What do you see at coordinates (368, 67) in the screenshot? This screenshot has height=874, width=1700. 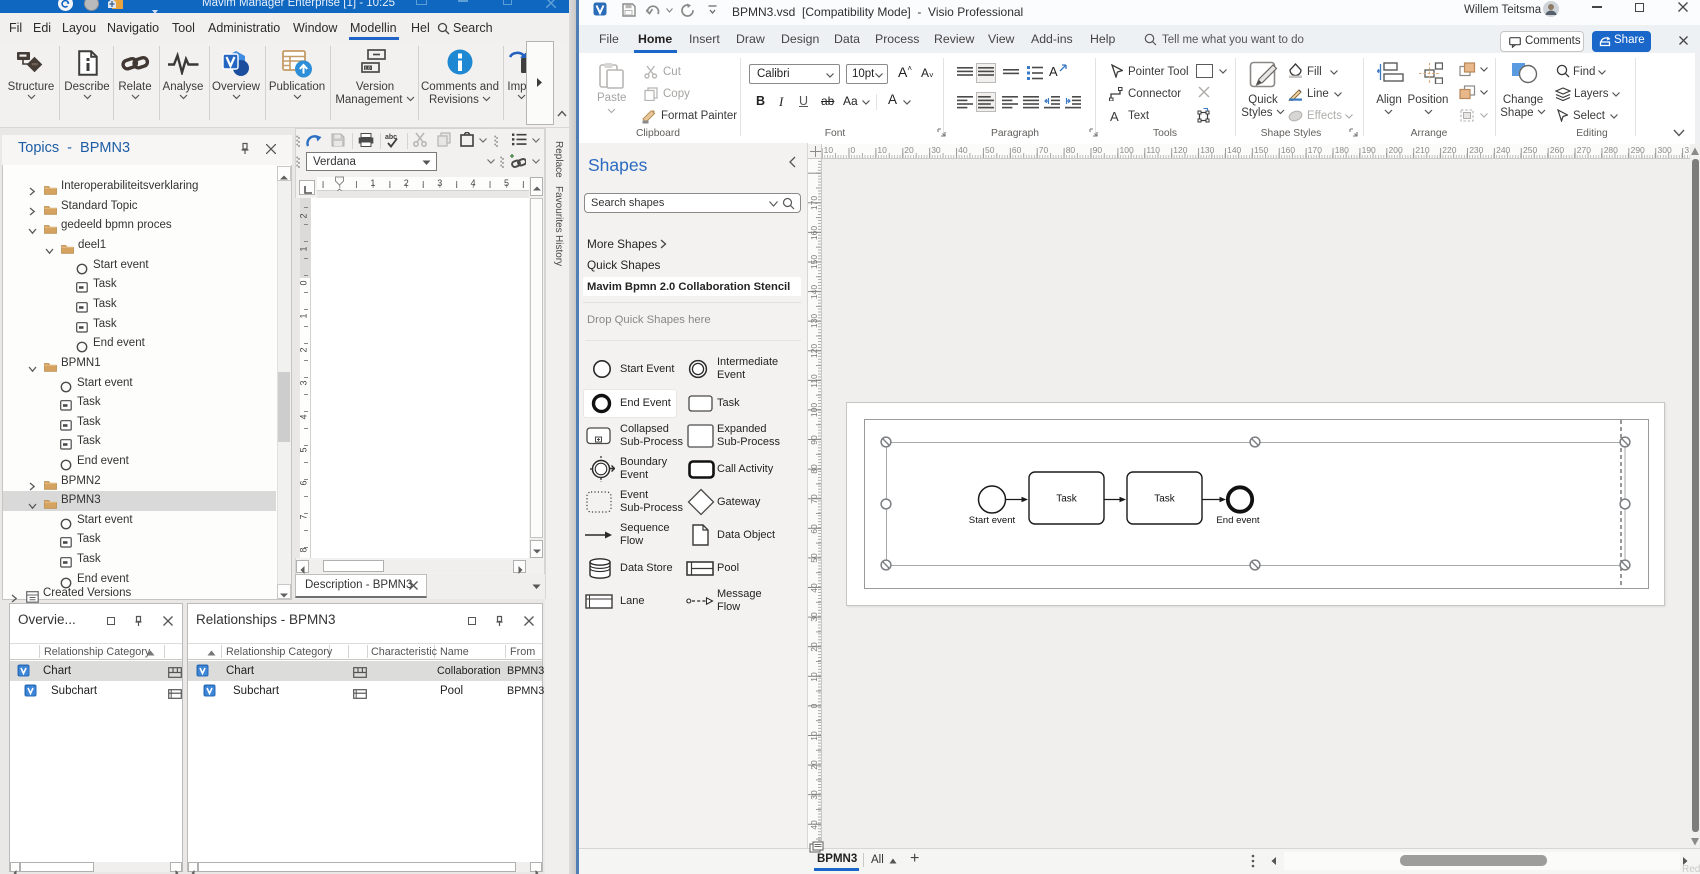 I see `svg-text: 1.0` at bounding box center [368, 67].